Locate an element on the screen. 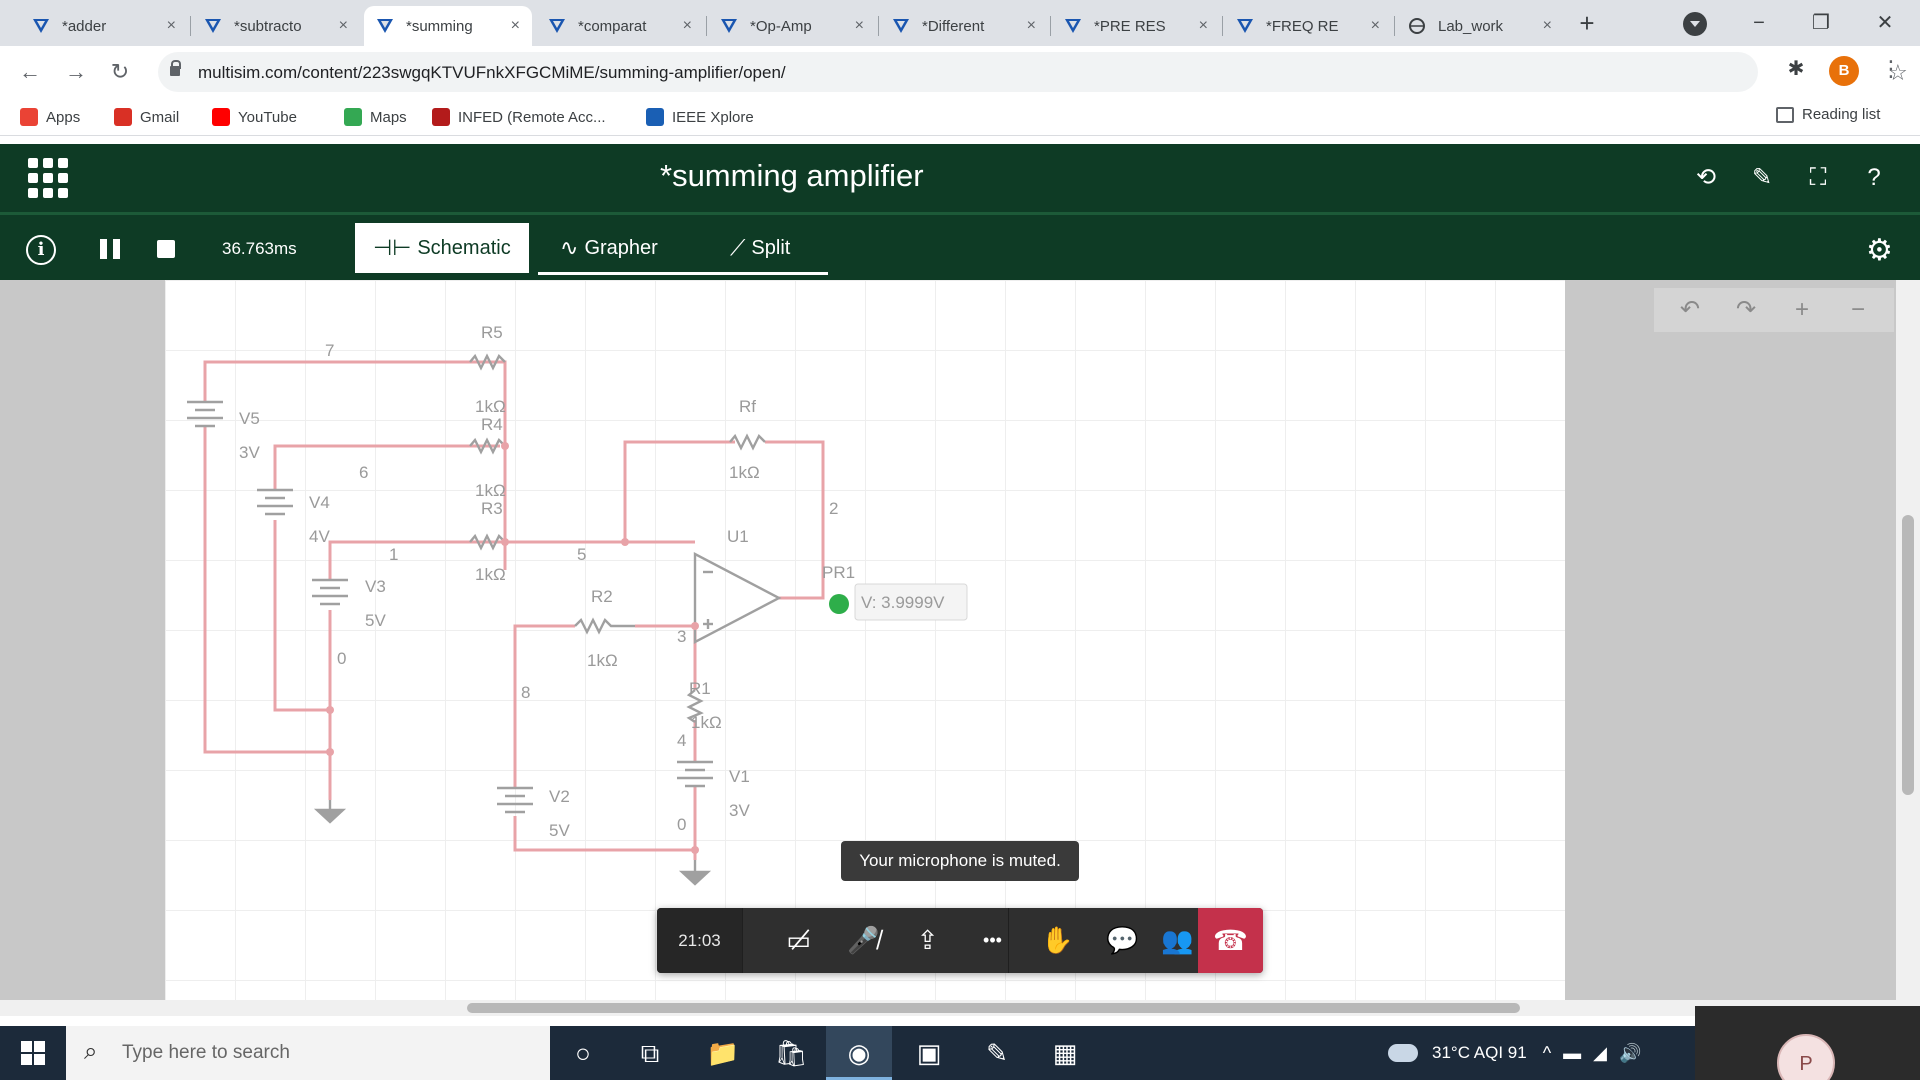 This screenshot has width=1920, height=1080. battery-v3 is located at coordinates (330, 592).